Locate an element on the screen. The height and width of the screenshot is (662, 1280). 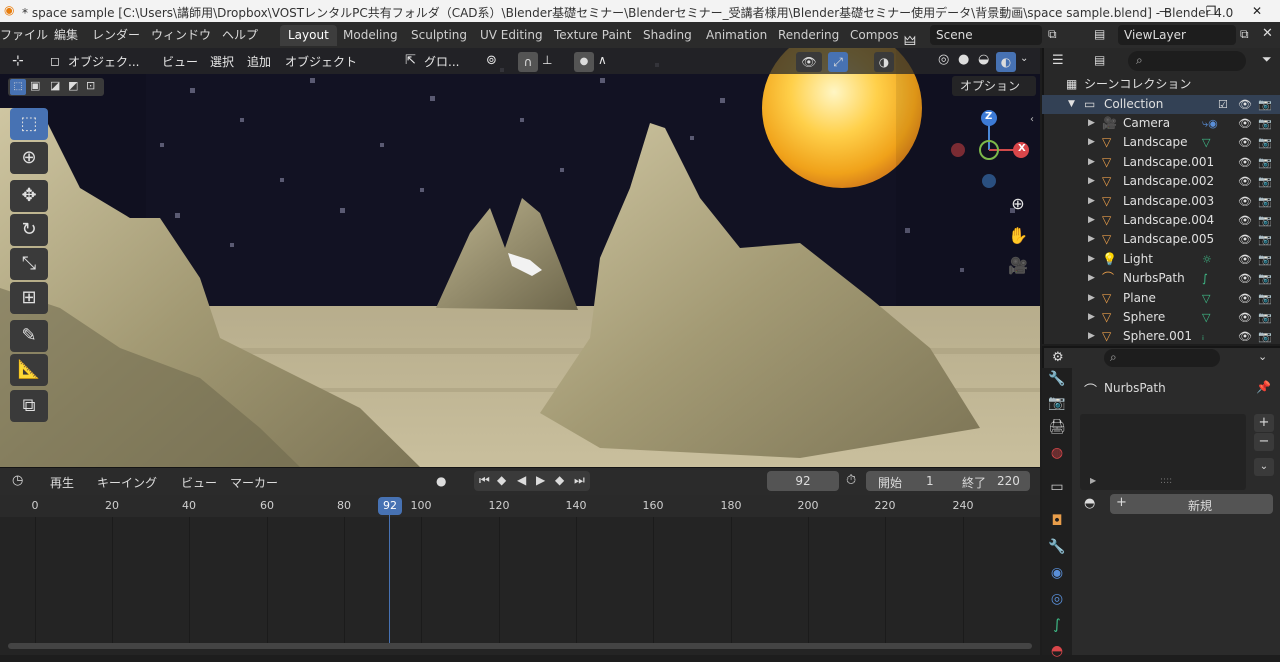
add-cube-tool: ⧉ is located at coordinates (29, 406).